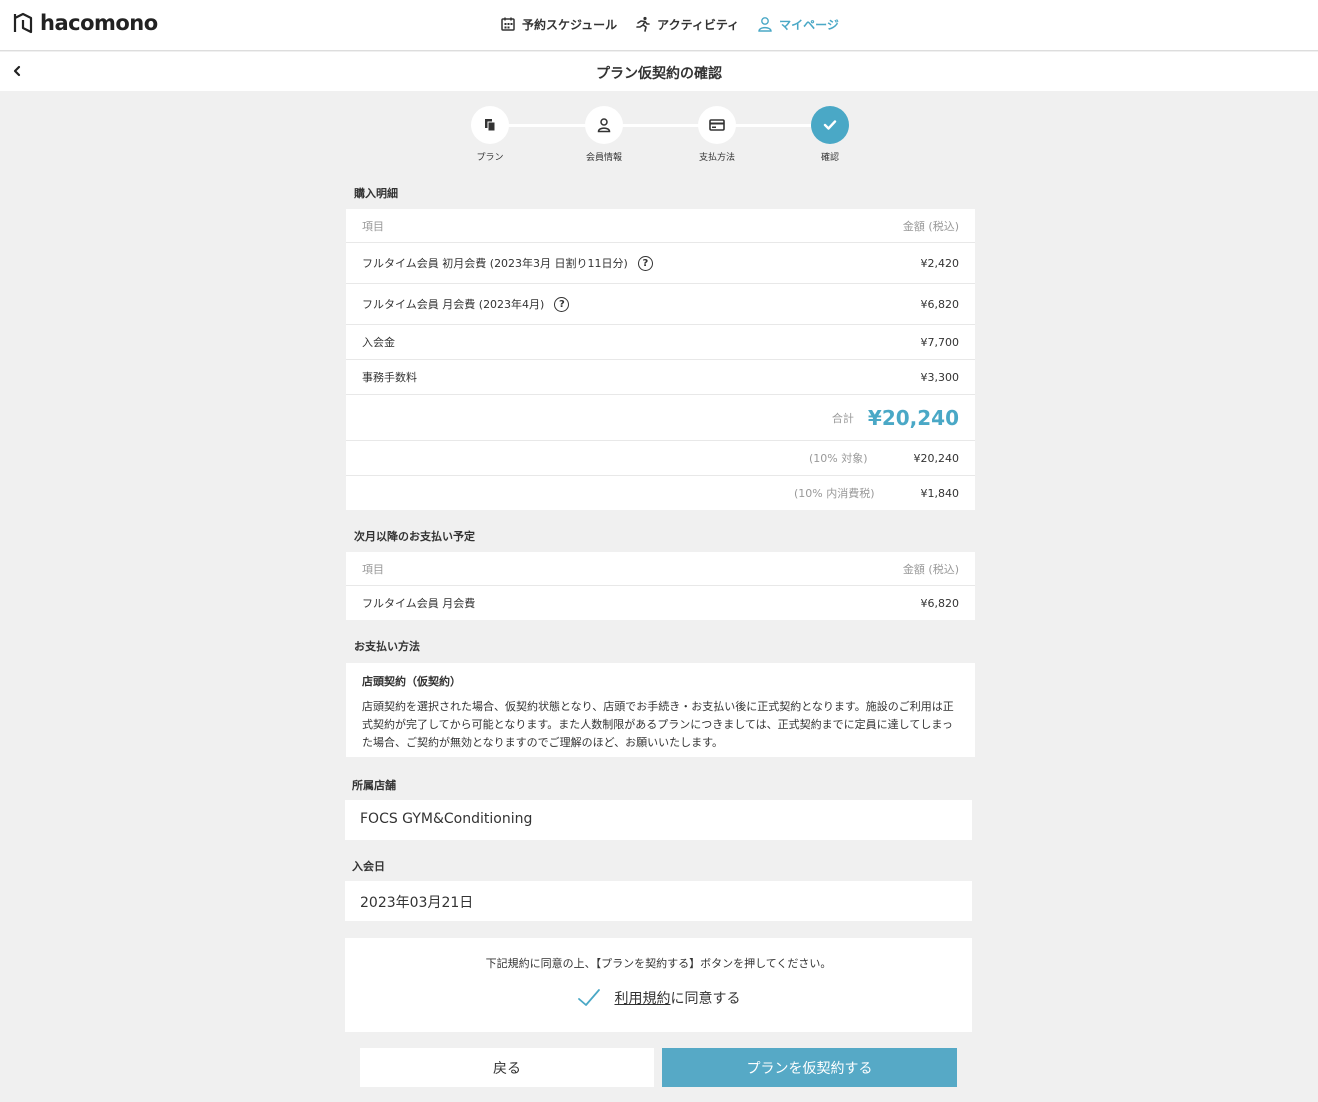 This screenshot has width=1318, height=1102. I want to click on total-label: 合計, so click(842, 418).